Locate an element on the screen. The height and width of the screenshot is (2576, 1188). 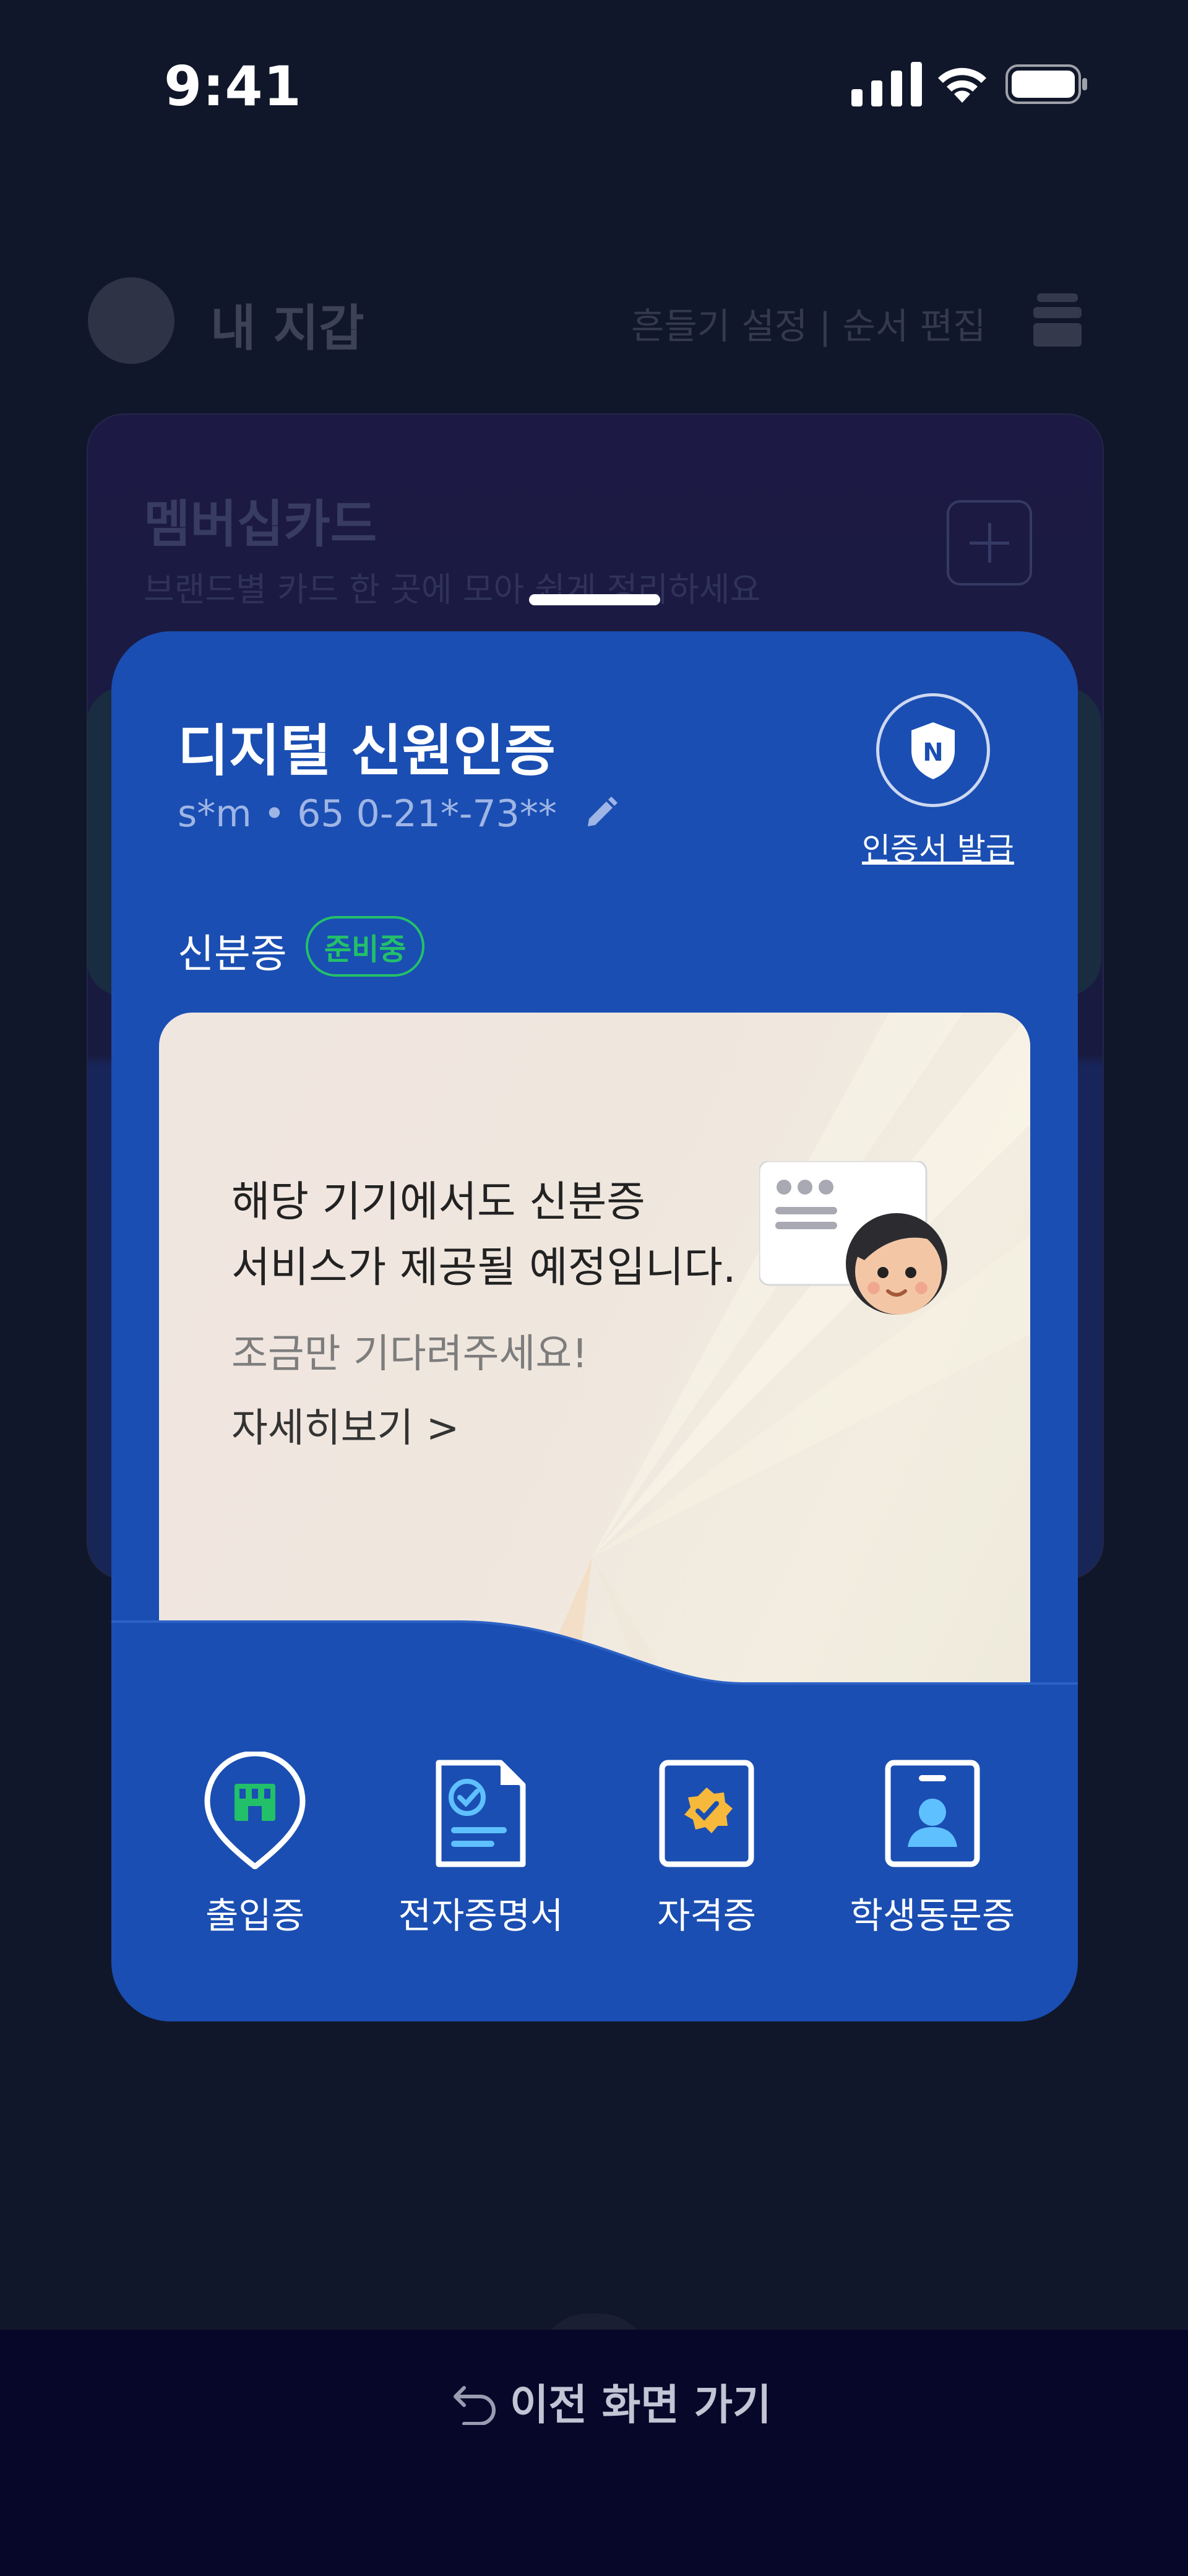
sheet-grab-handle is located at coordinates (594, 599).